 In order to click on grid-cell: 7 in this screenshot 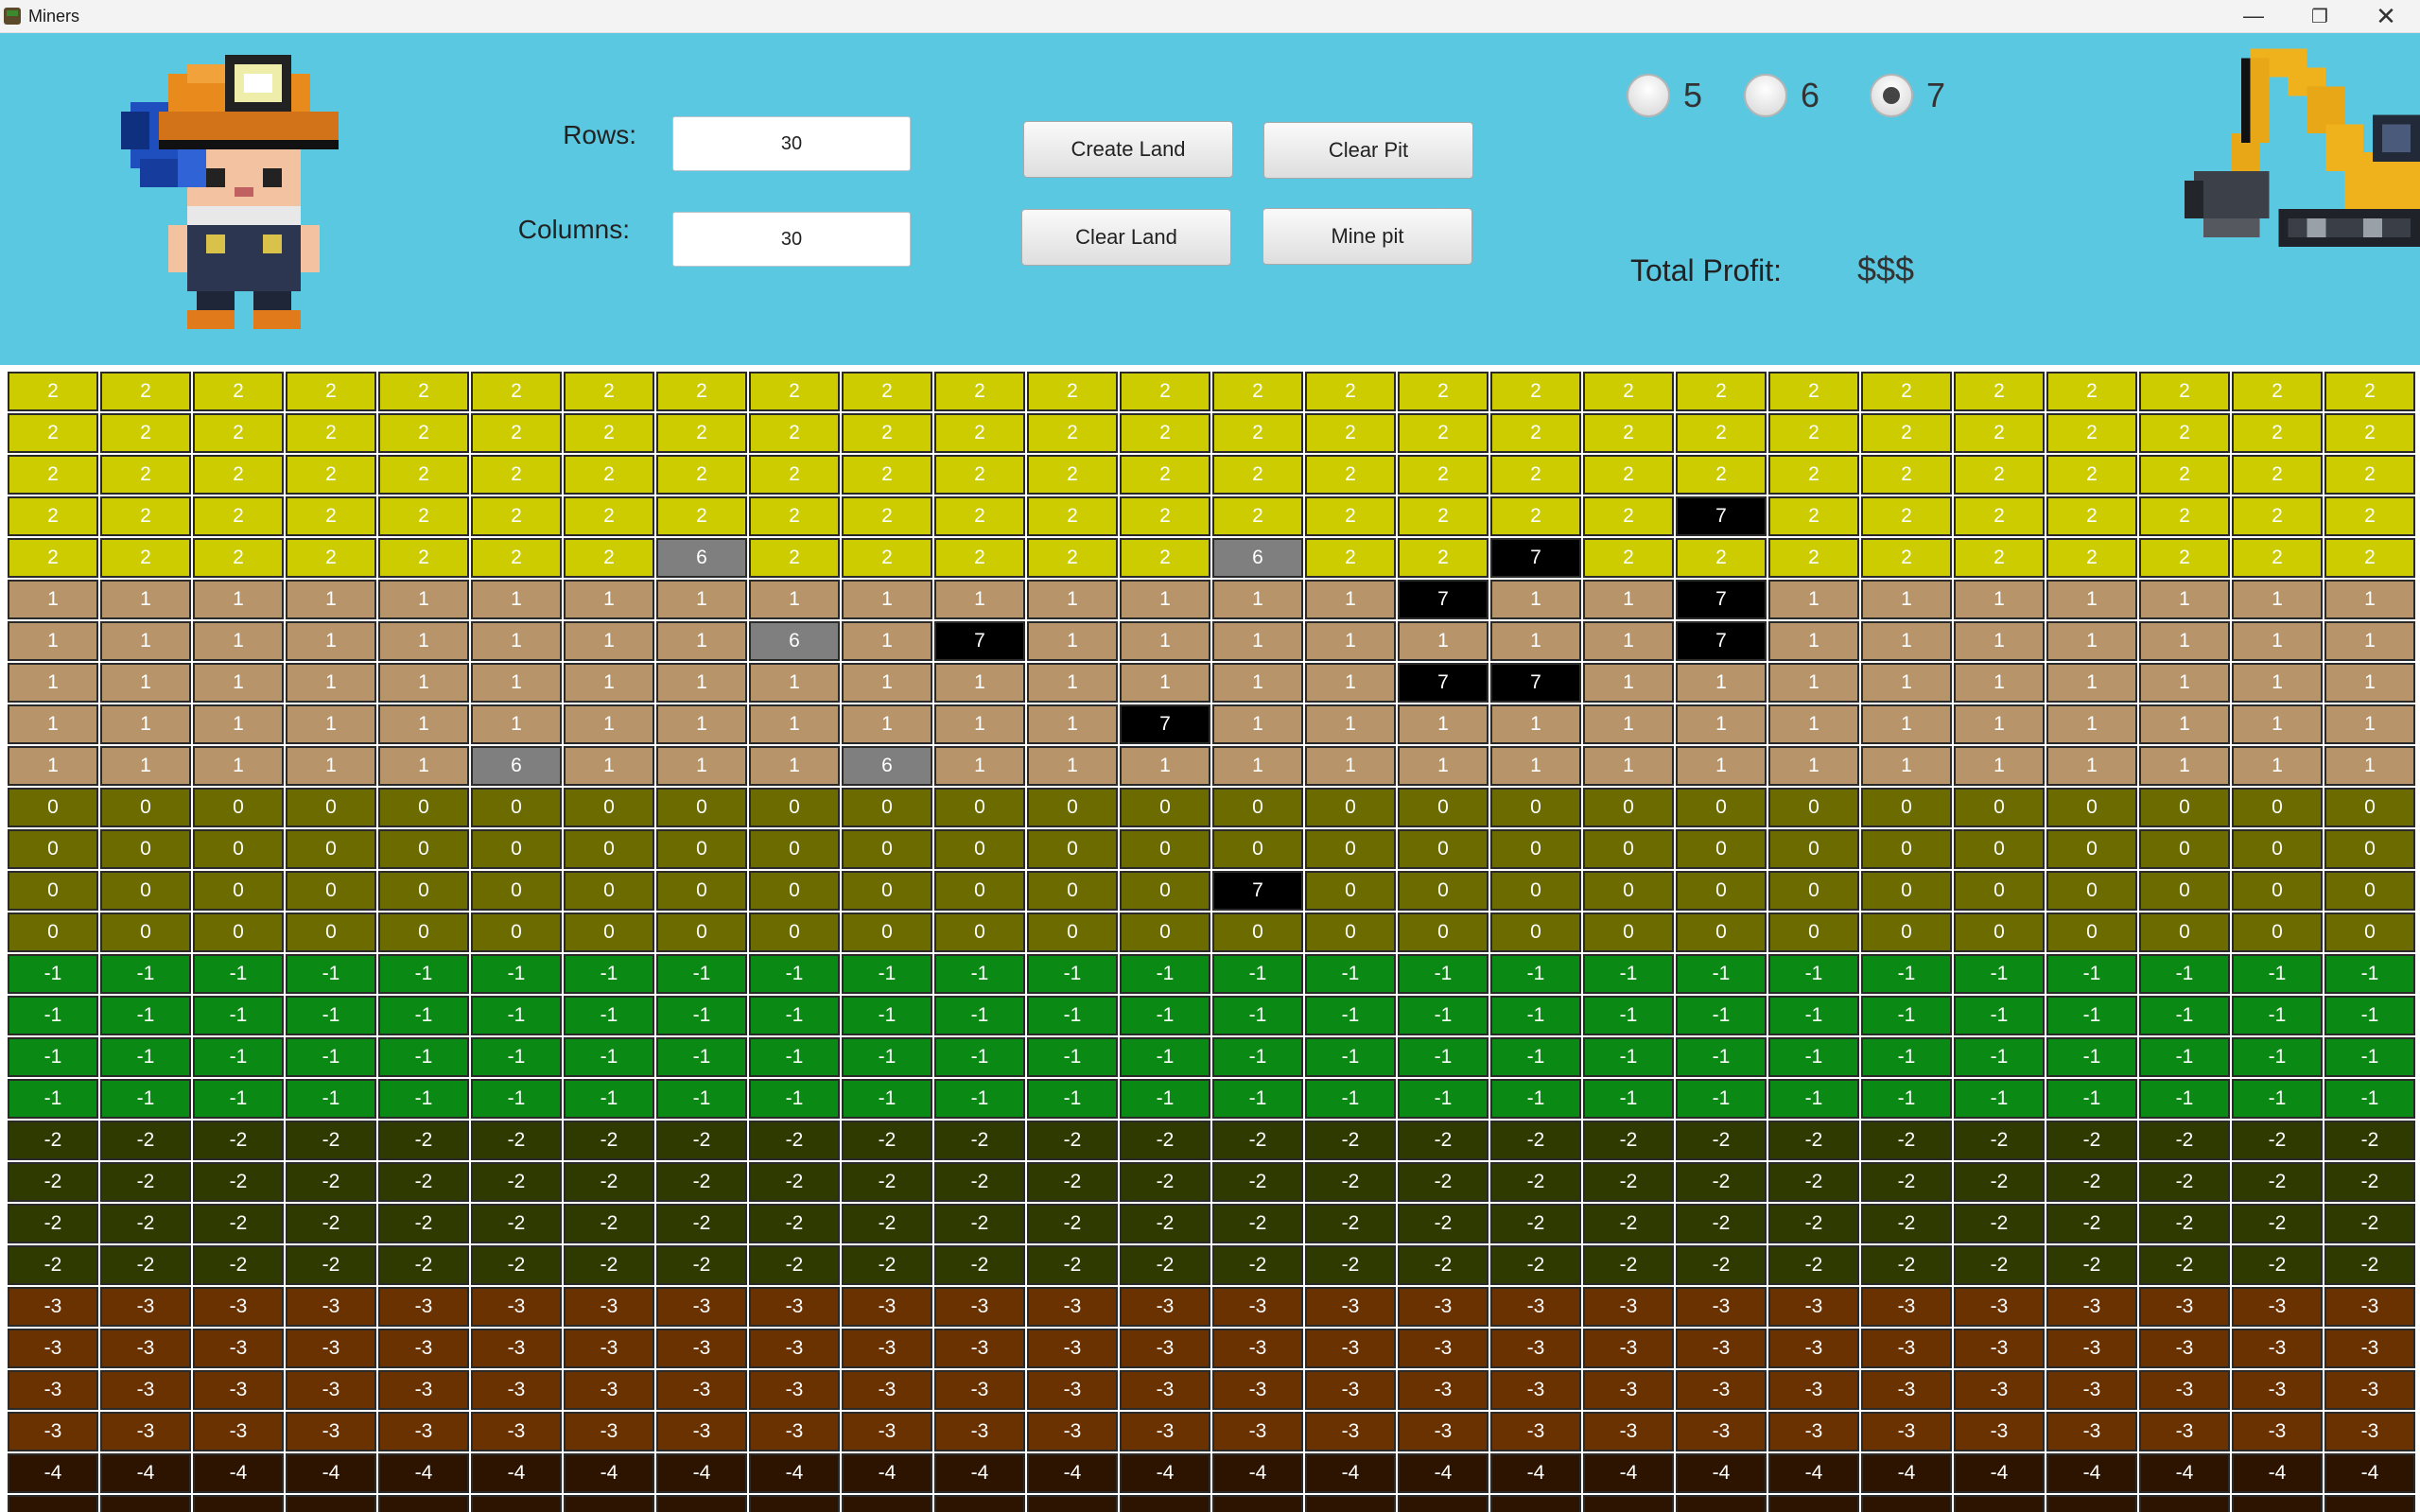, I will do `click(1721, 599)`.